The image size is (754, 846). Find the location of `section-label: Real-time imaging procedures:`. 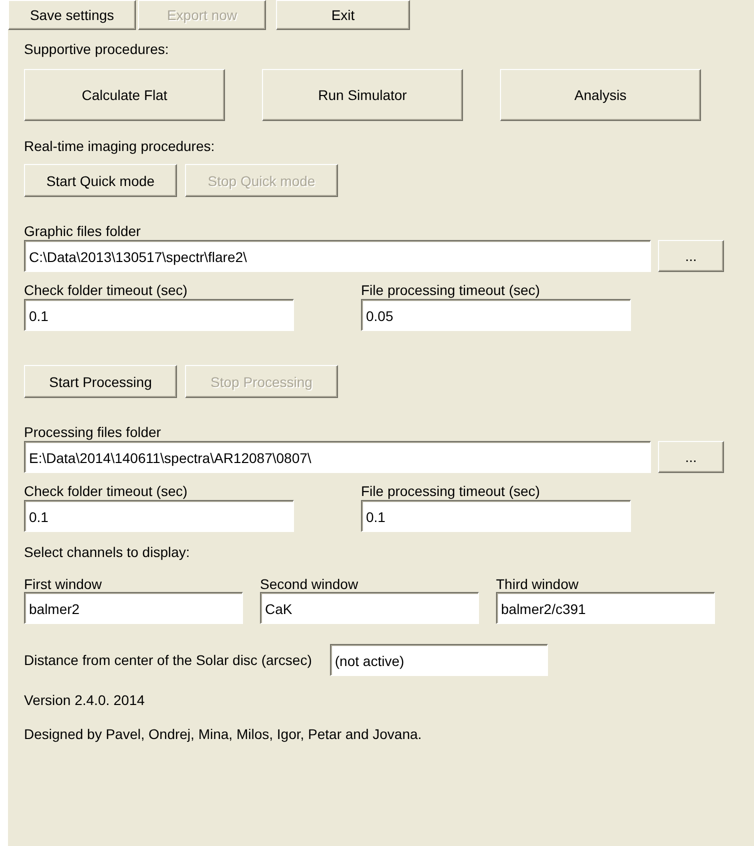

section-label: Real-time imaging procedures: is located at coordinates (120, 146).